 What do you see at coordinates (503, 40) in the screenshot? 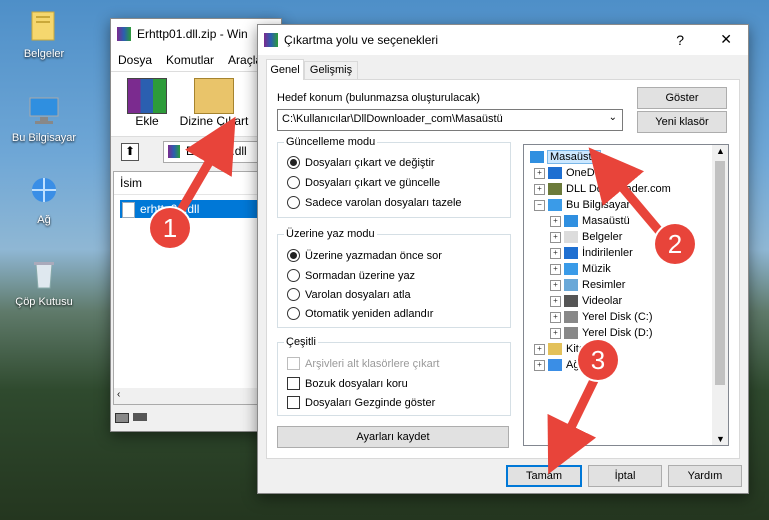
I see `dialog-titlebar: Çıkartma yolu ve seçenekleri ? ✕` at bounding box center [503, 40].